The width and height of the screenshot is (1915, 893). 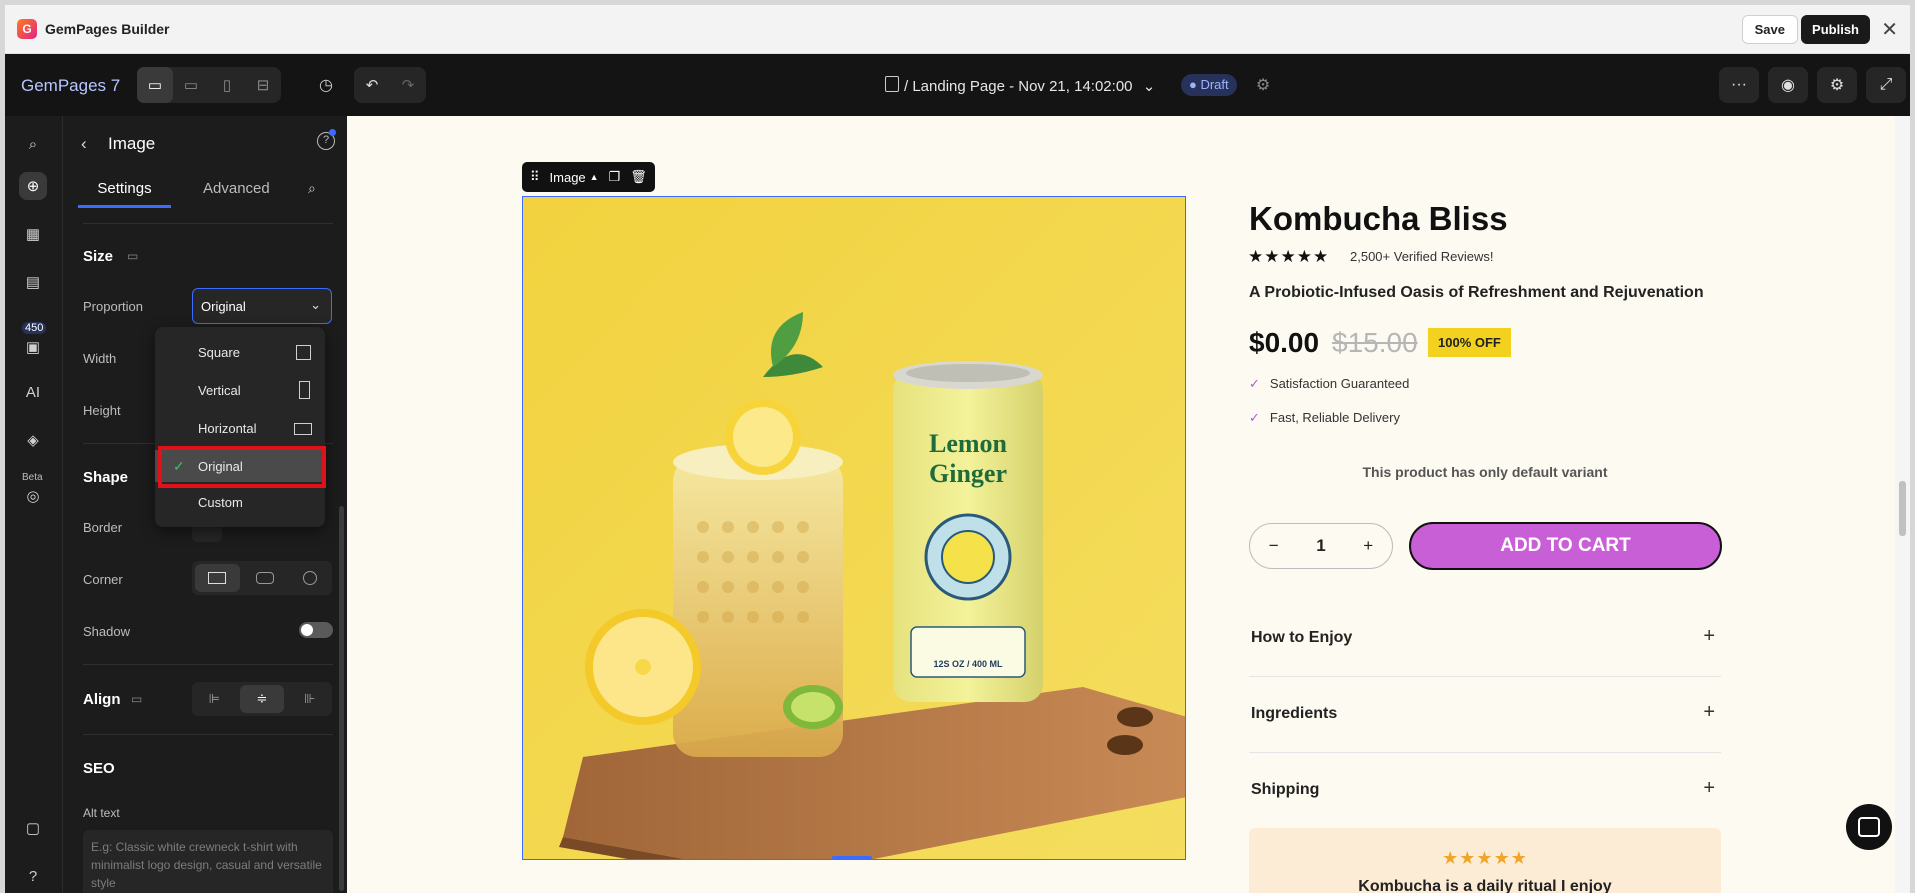 I want to click on chevron-down-icon: ⌄, so click(x=1149, y=86).